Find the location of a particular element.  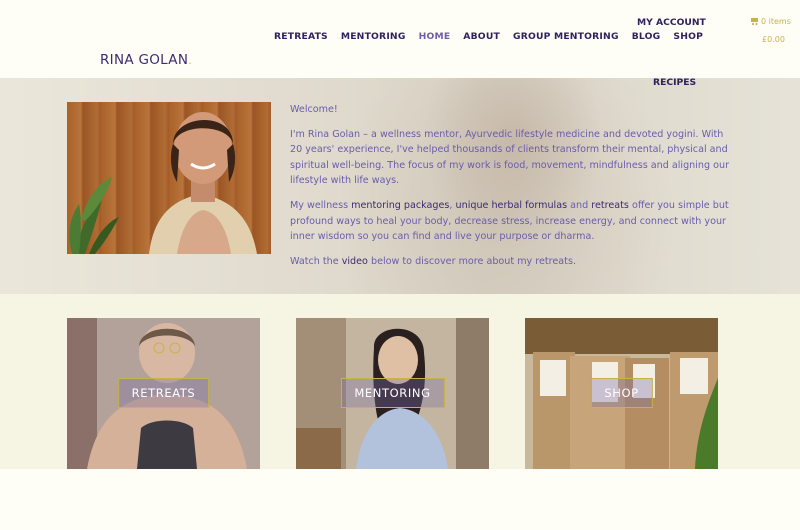

nav-mentoring: MENTORING is located at coordinates (373, 36).